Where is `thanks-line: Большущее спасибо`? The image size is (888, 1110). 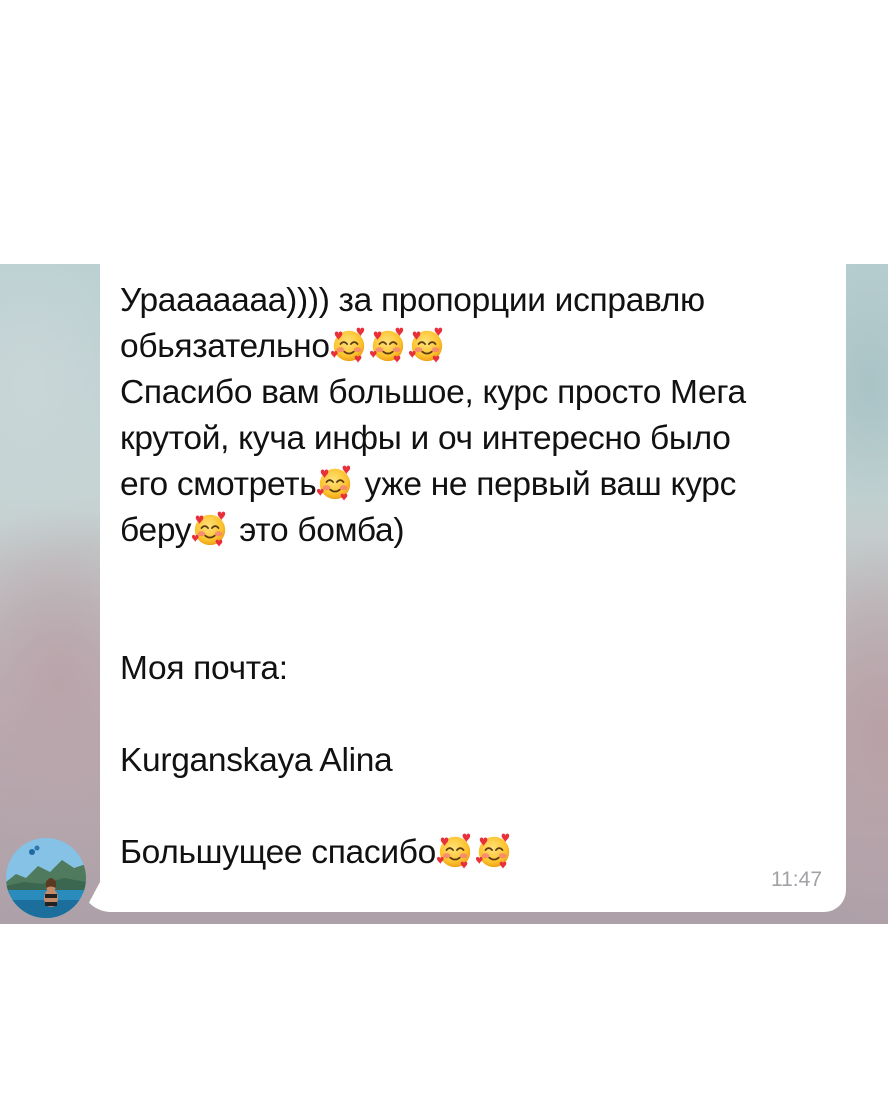 thanks-line: Большущее спасибо is located at coordinates (470, 853).